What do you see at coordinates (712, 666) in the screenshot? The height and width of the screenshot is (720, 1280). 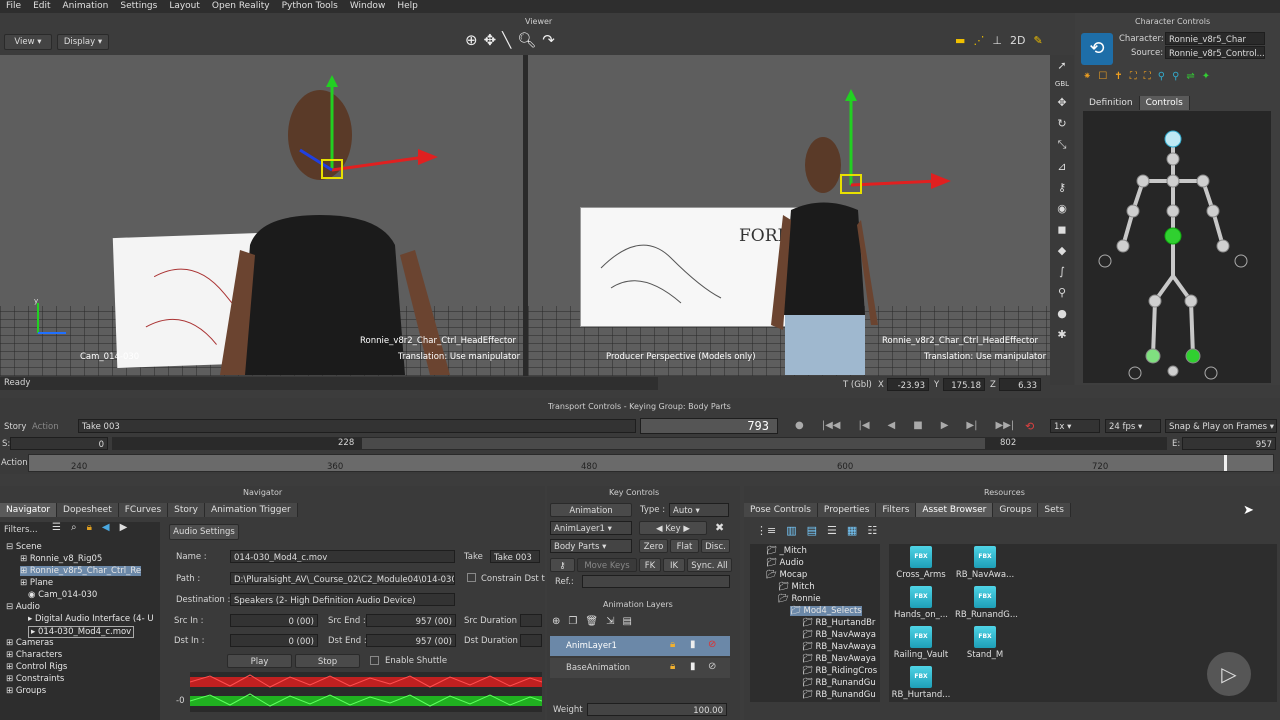 I see `base-mute-icon: ⊘` at bounding box center [712, 666].